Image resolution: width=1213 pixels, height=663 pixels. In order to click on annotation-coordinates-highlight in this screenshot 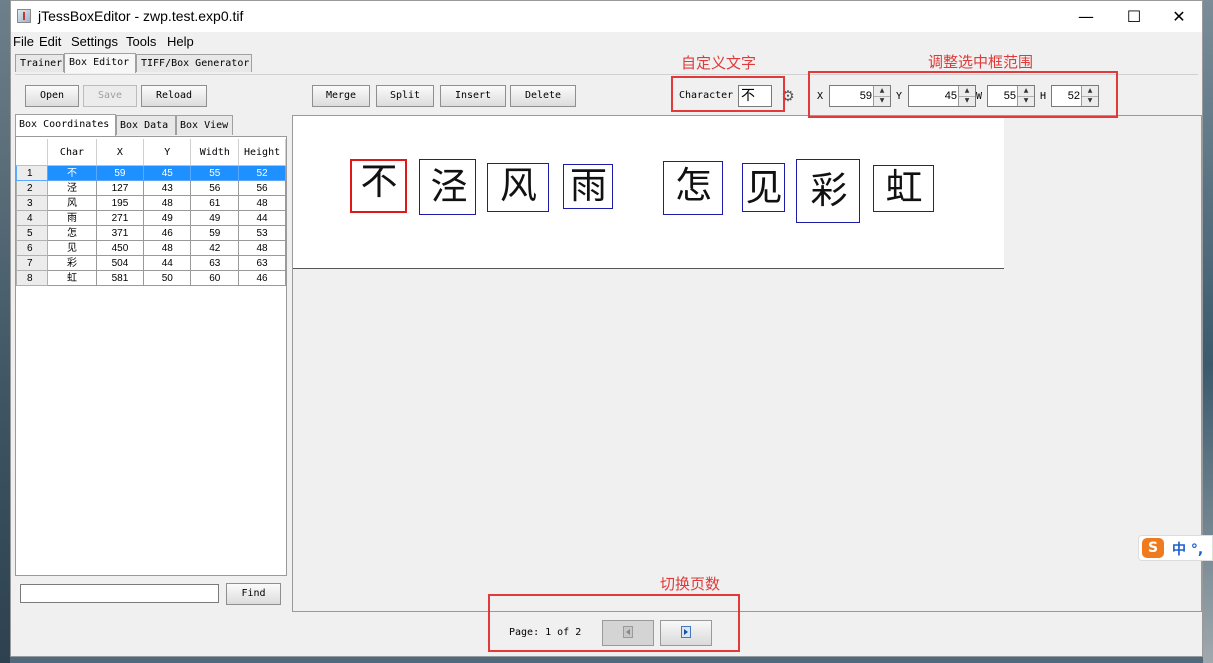, I will do `click(963, 94)`.